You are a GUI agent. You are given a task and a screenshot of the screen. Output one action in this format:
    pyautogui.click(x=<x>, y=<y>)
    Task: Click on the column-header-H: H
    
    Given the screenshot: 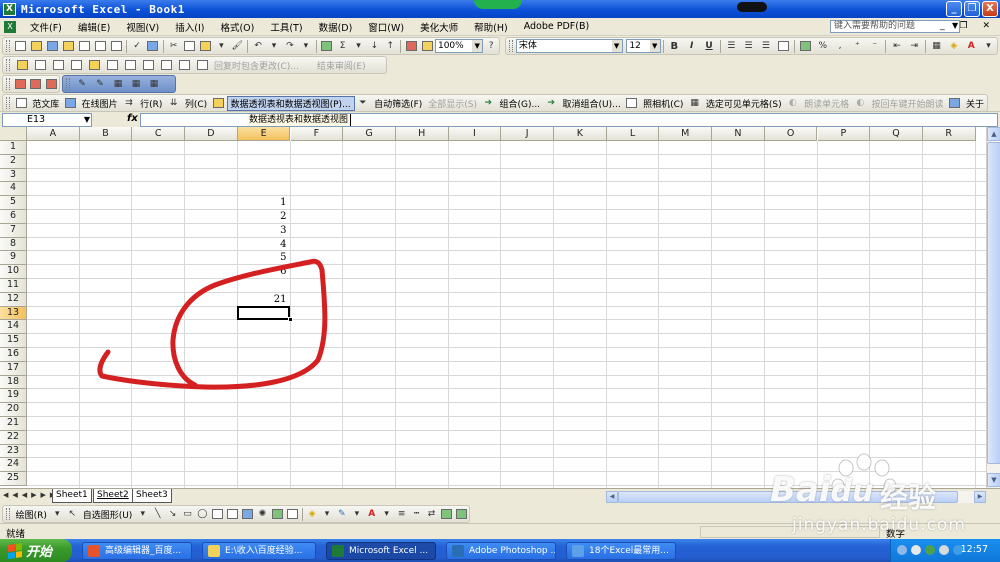 What is the action you would take?
    pyautogui.click(x=422, y=134)
    